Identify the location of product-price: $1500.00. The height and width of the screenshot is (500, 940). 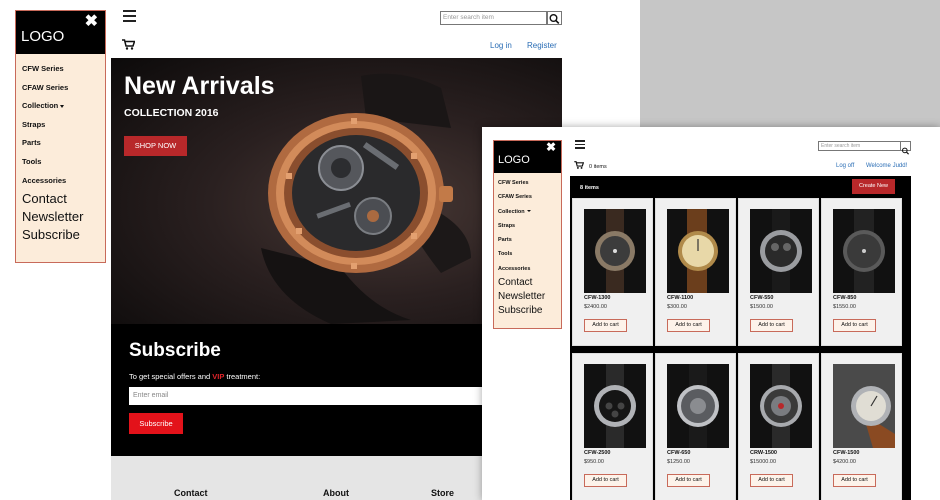
(761, 307).